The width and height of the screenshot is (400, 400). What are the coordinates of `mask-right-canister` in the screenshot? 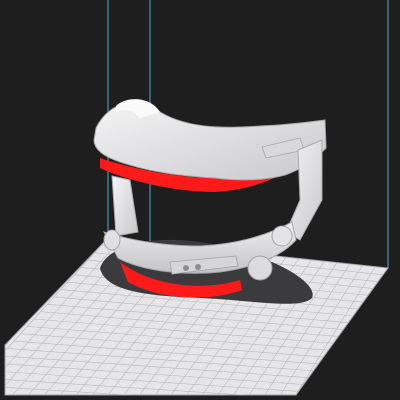 It's located at (260, 268).